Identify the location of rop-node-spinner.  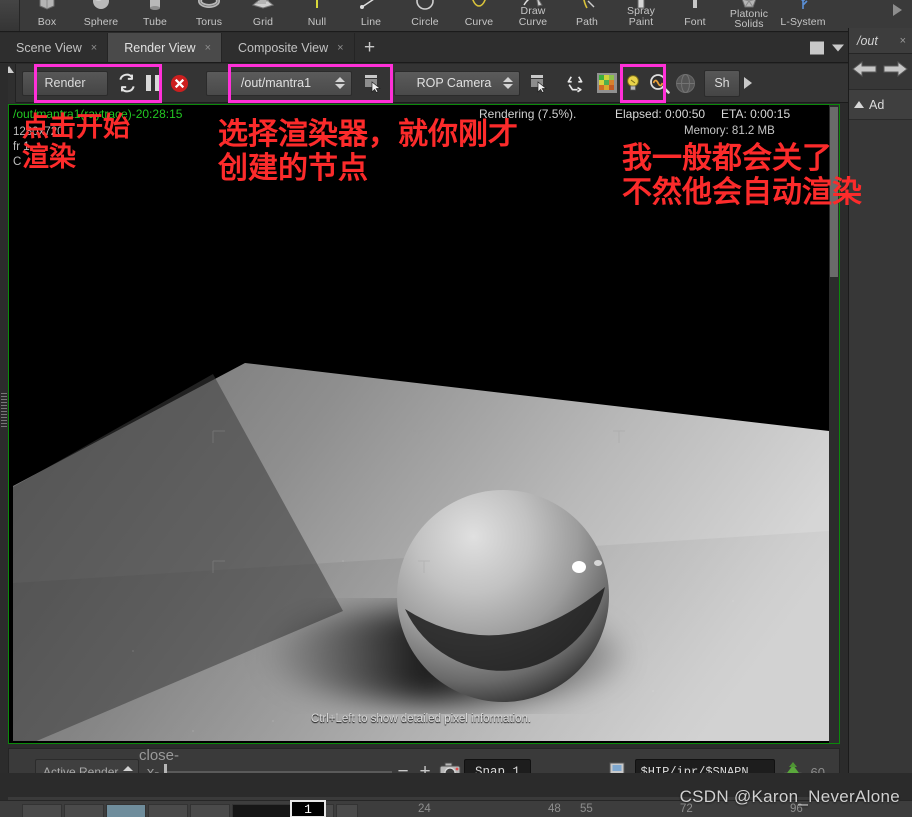
(341, 83).